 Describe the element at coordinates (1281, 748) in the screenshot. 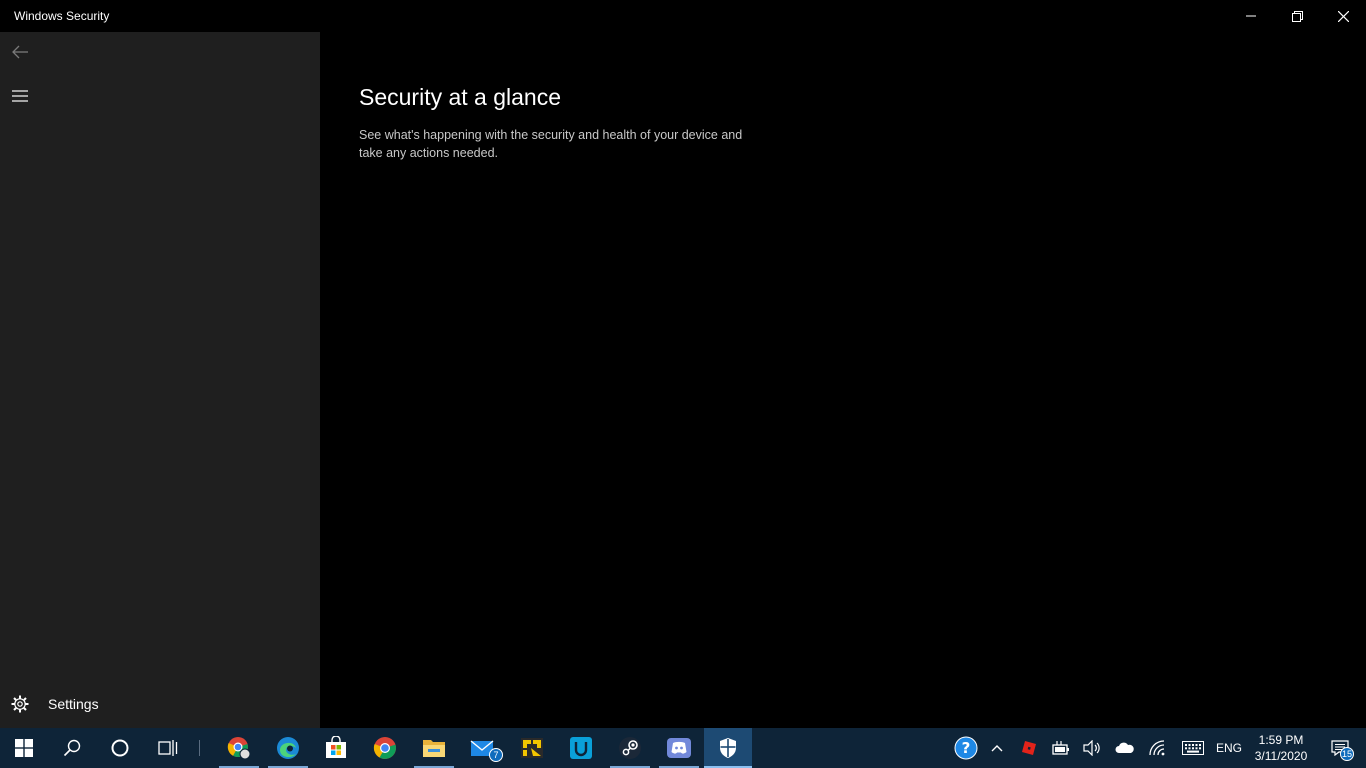

I see `clock: 1:59 PM 3/11/2020` at that location.